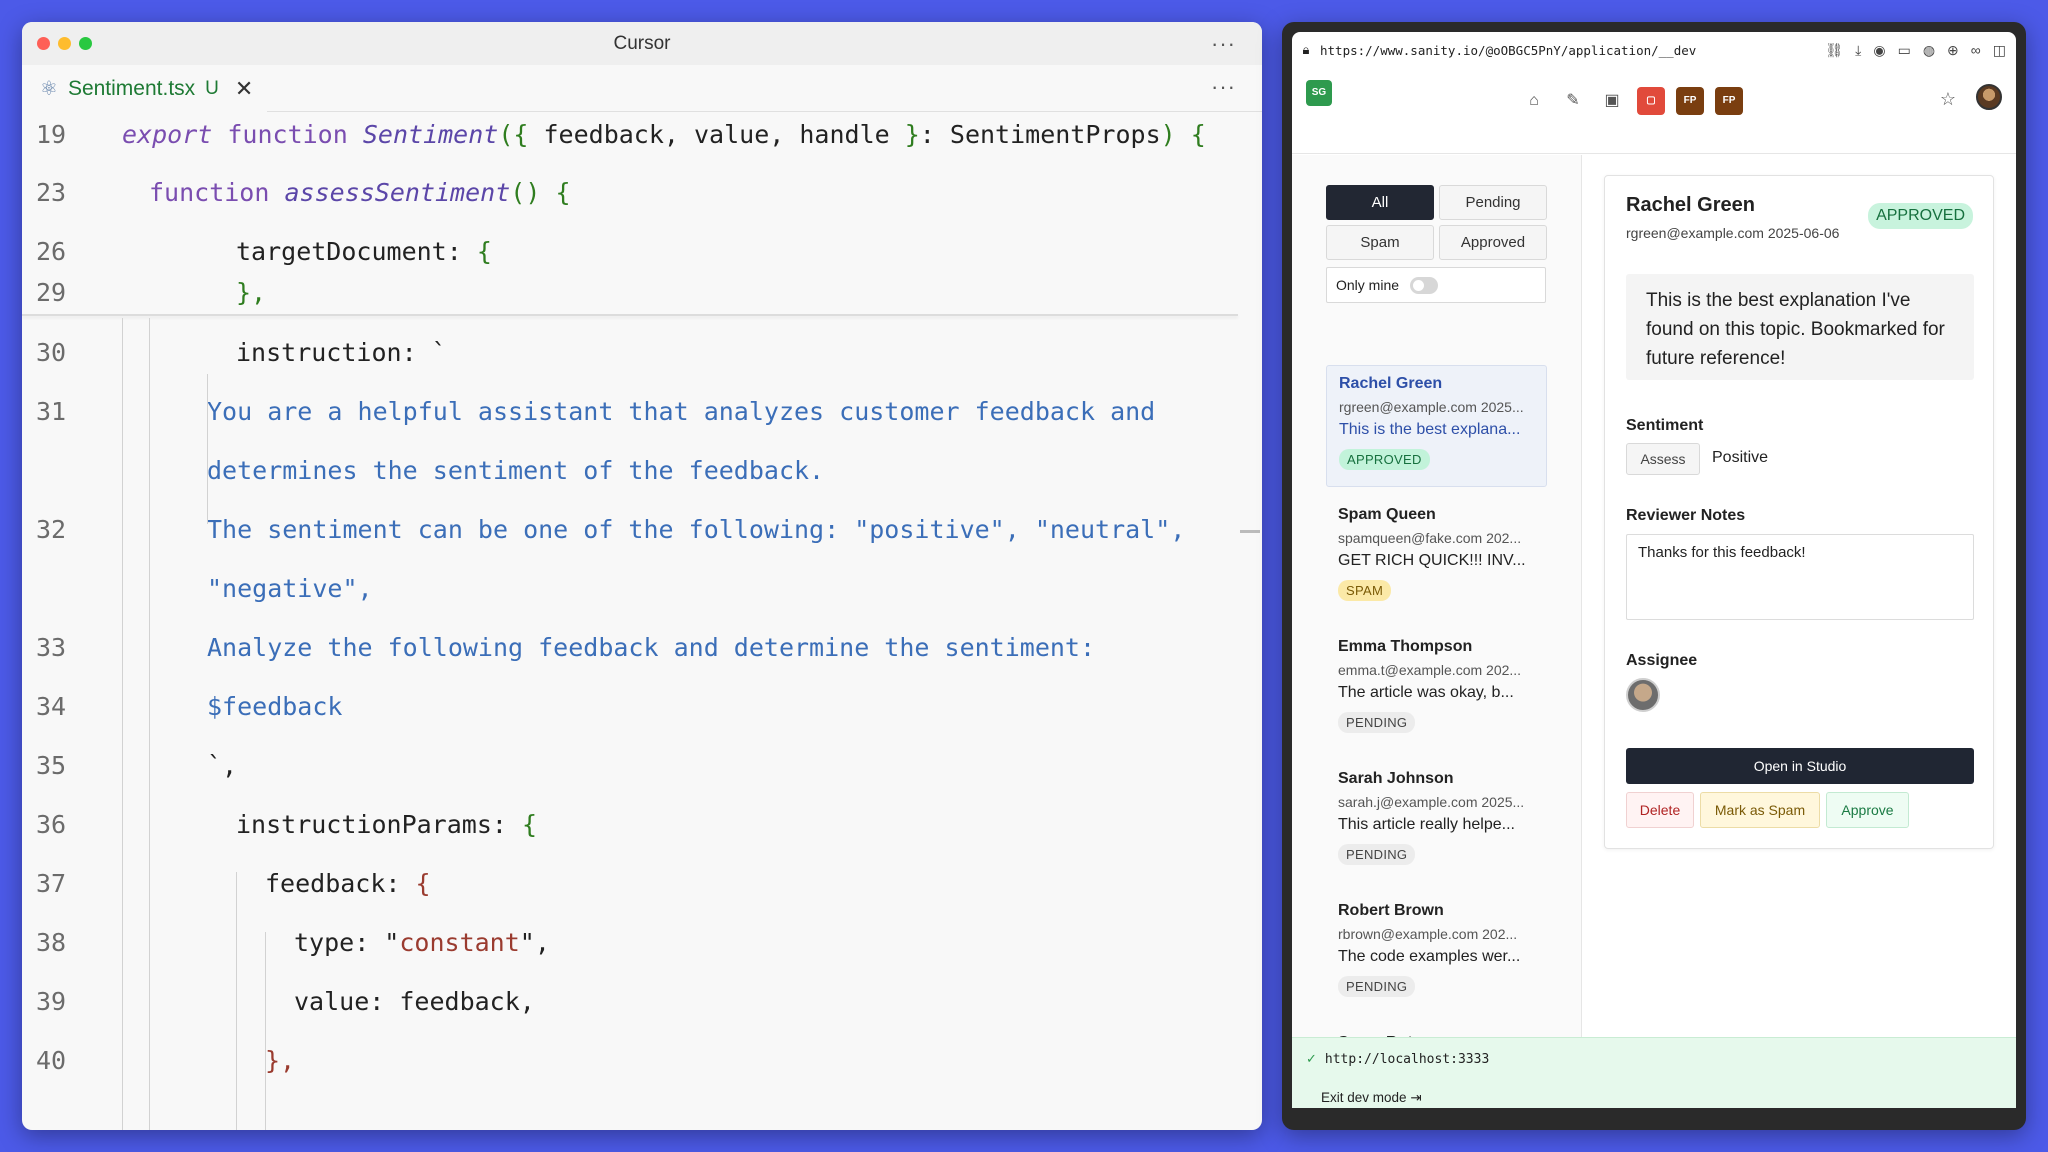 The image size is (2048, 1152). Describe the element at coordinates (1760, 810) in the screenshot. I see `mark-as-spam-button: Mark as Spam` at that location.